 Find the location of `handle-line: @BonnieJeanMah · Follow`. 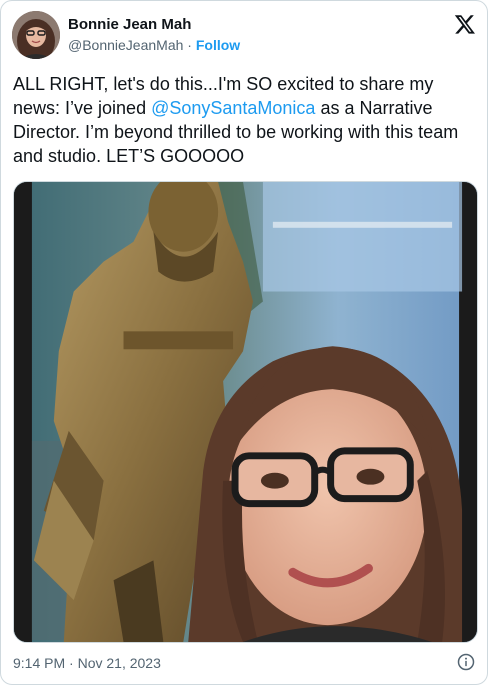

handle-line: @BonnieJeanMah · Follow is located at coordinates (154, 45).